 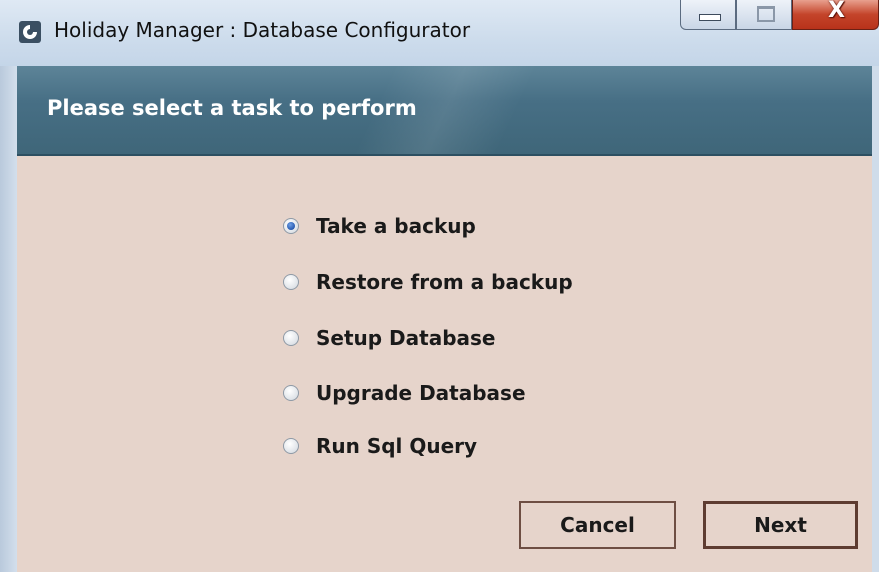 What do you see at coordinates (30, 32) in the screenshot?
I see `app-logo-icon` at bounding box center [30, 32].